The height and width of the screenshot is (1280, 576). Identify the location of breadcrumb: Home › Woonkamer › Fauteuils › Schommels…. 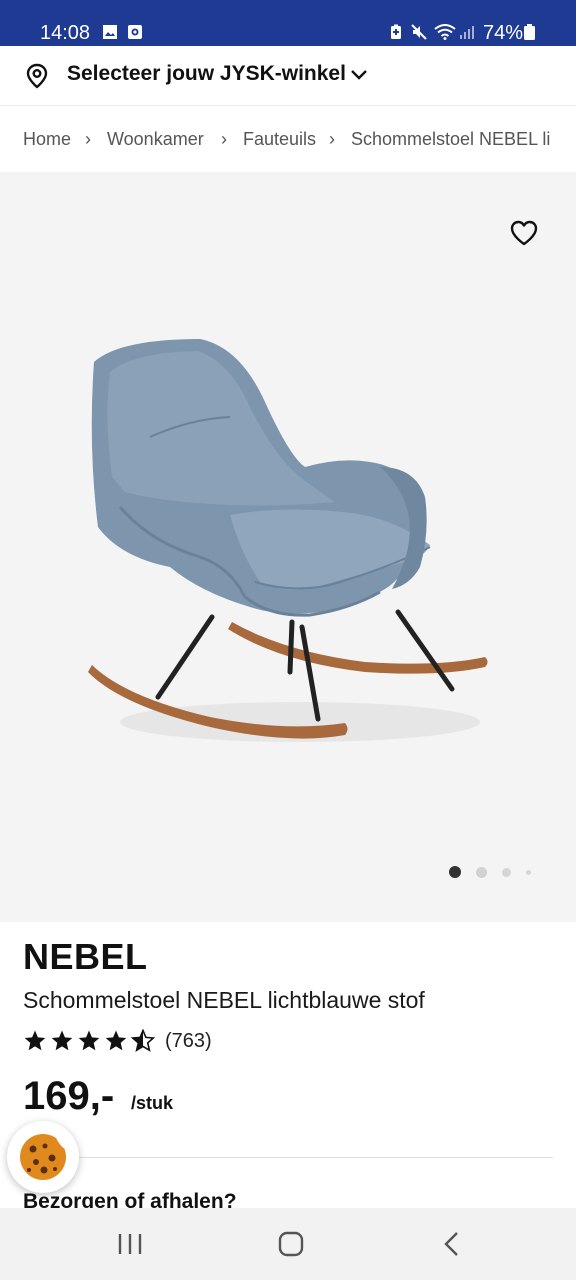
(288, 139).